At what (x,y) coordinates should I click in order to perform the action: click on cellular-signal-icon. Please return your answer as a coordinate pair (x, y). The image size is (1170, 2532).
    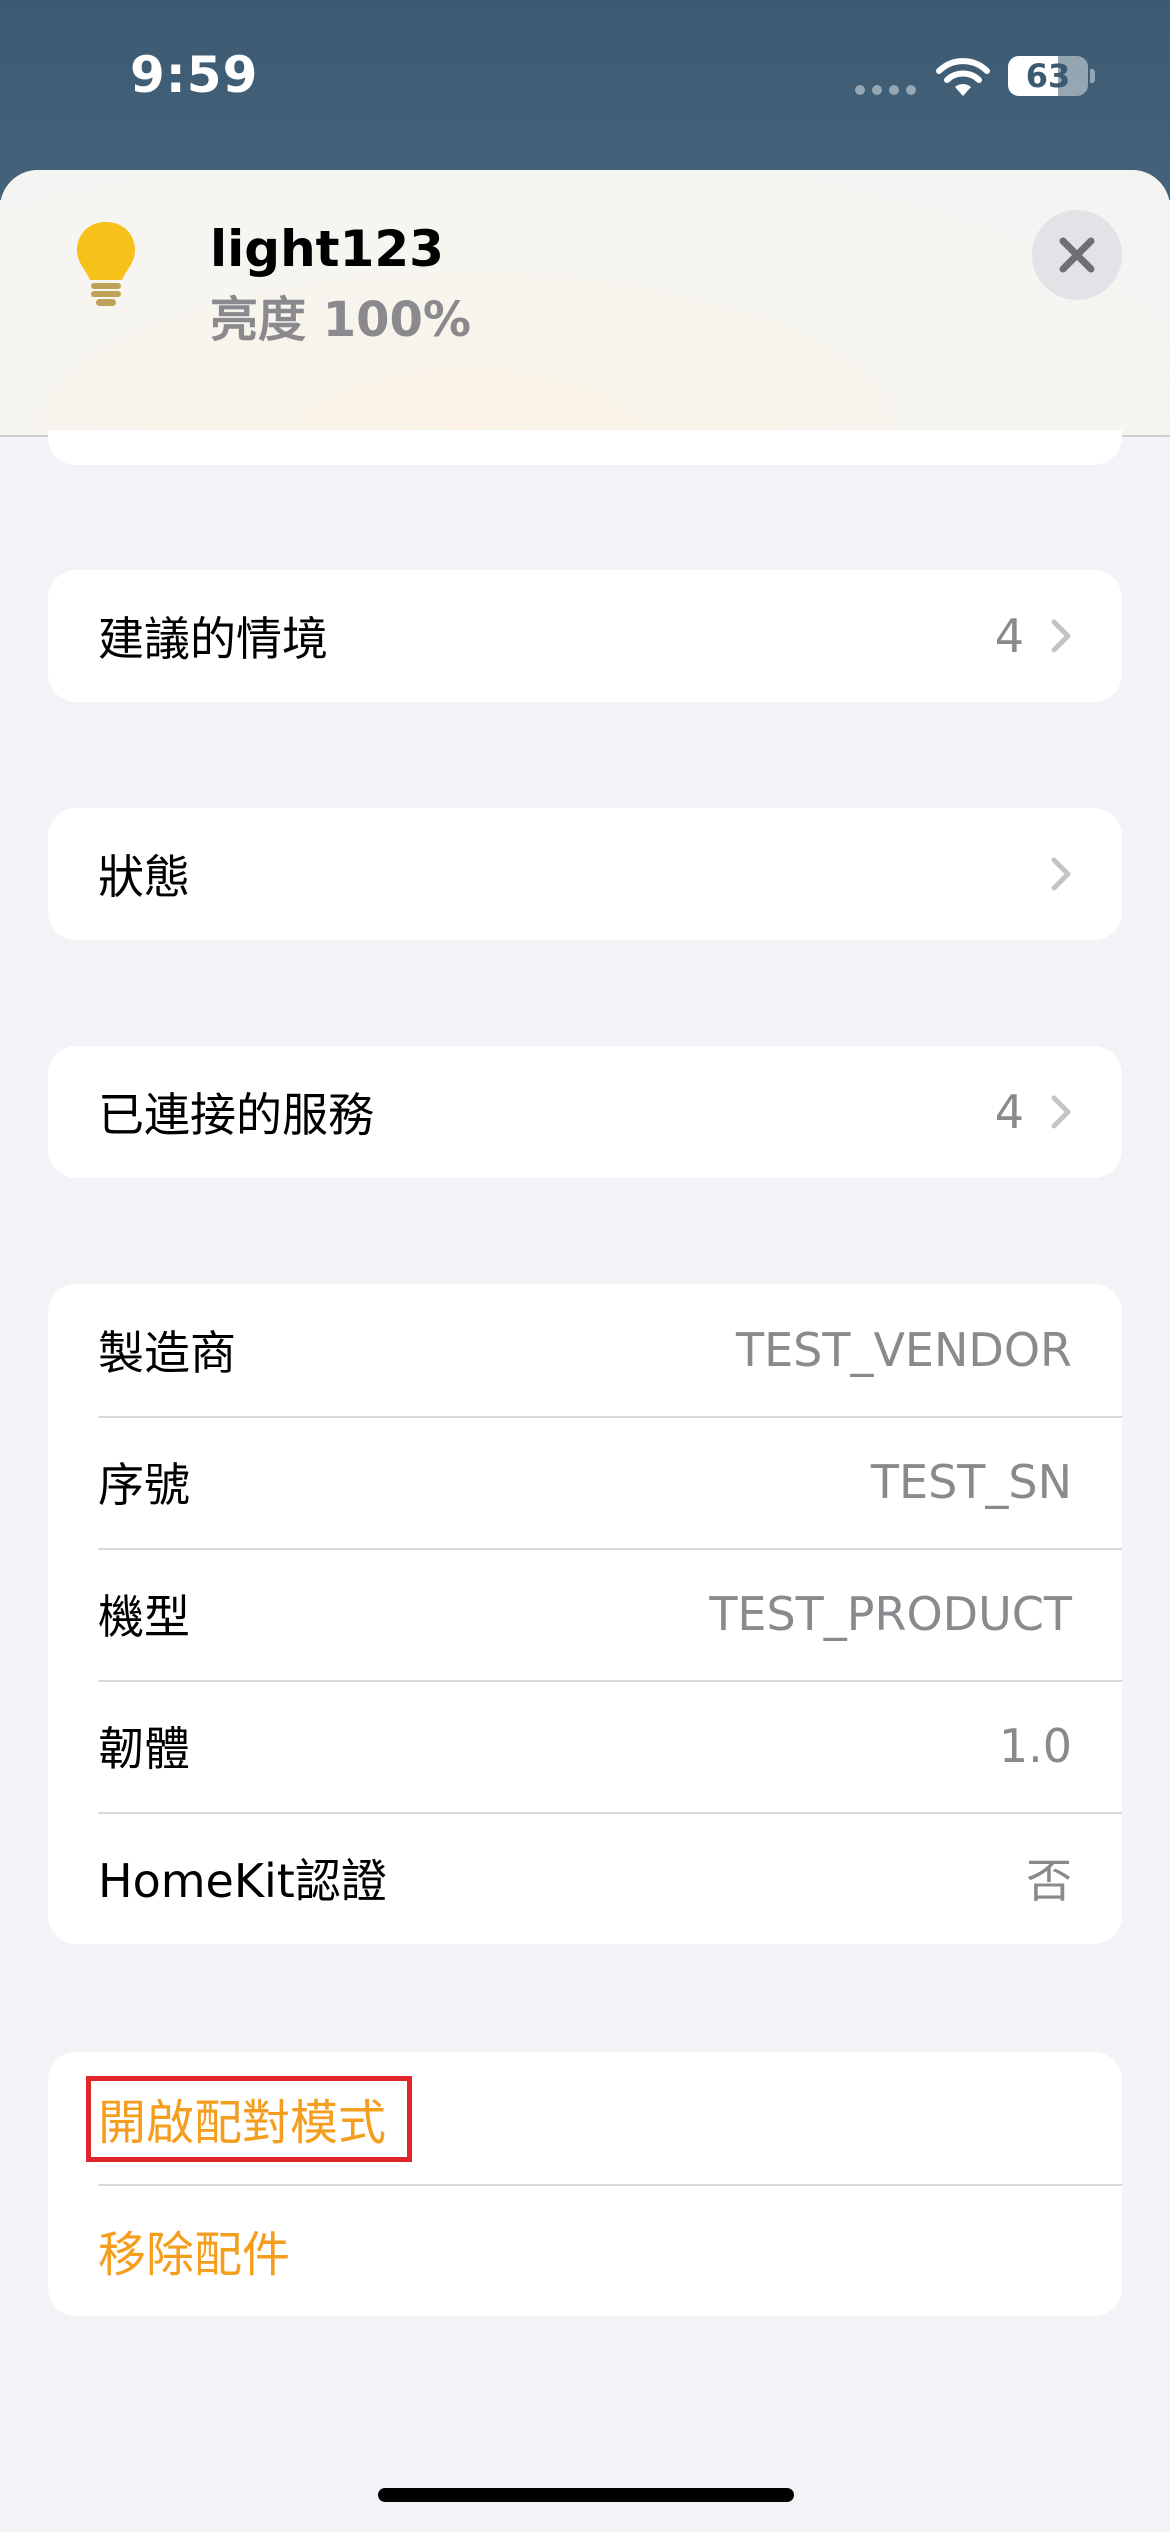
    Looking at the image, I should click on (885, 90).